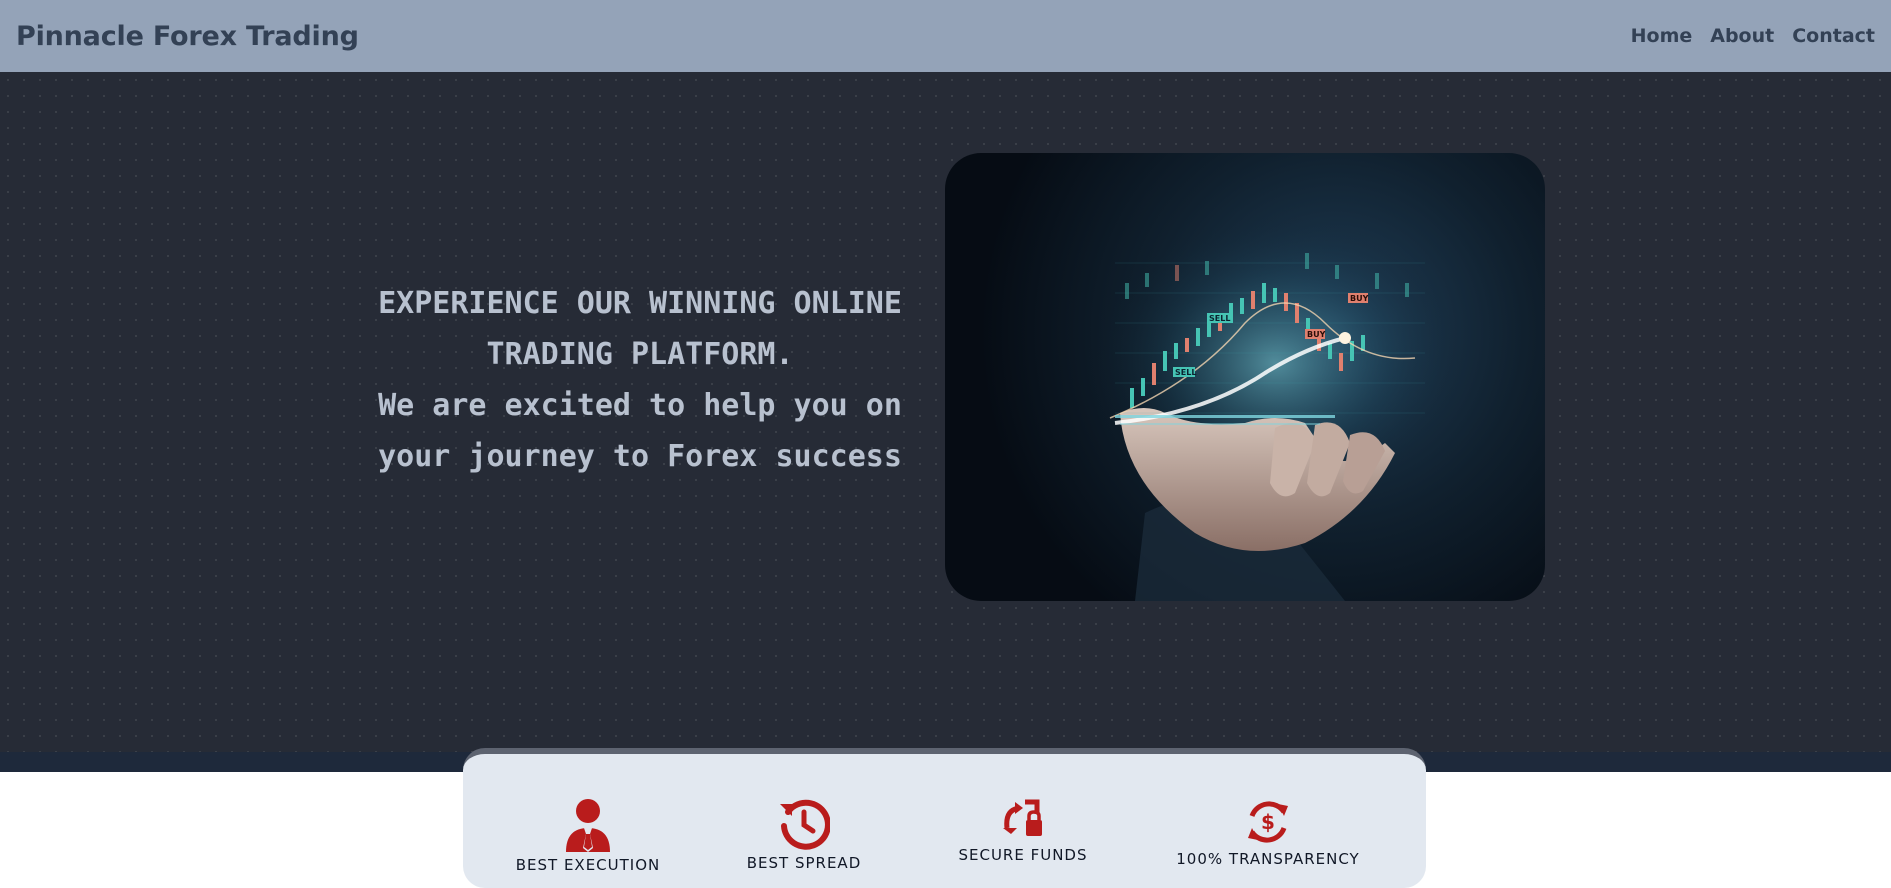  What do you see at coordinates (588, 865) in the screenshot?
I see `feature-label-best-execution: BEST EXECUTION` at bounding box center [588, 865].